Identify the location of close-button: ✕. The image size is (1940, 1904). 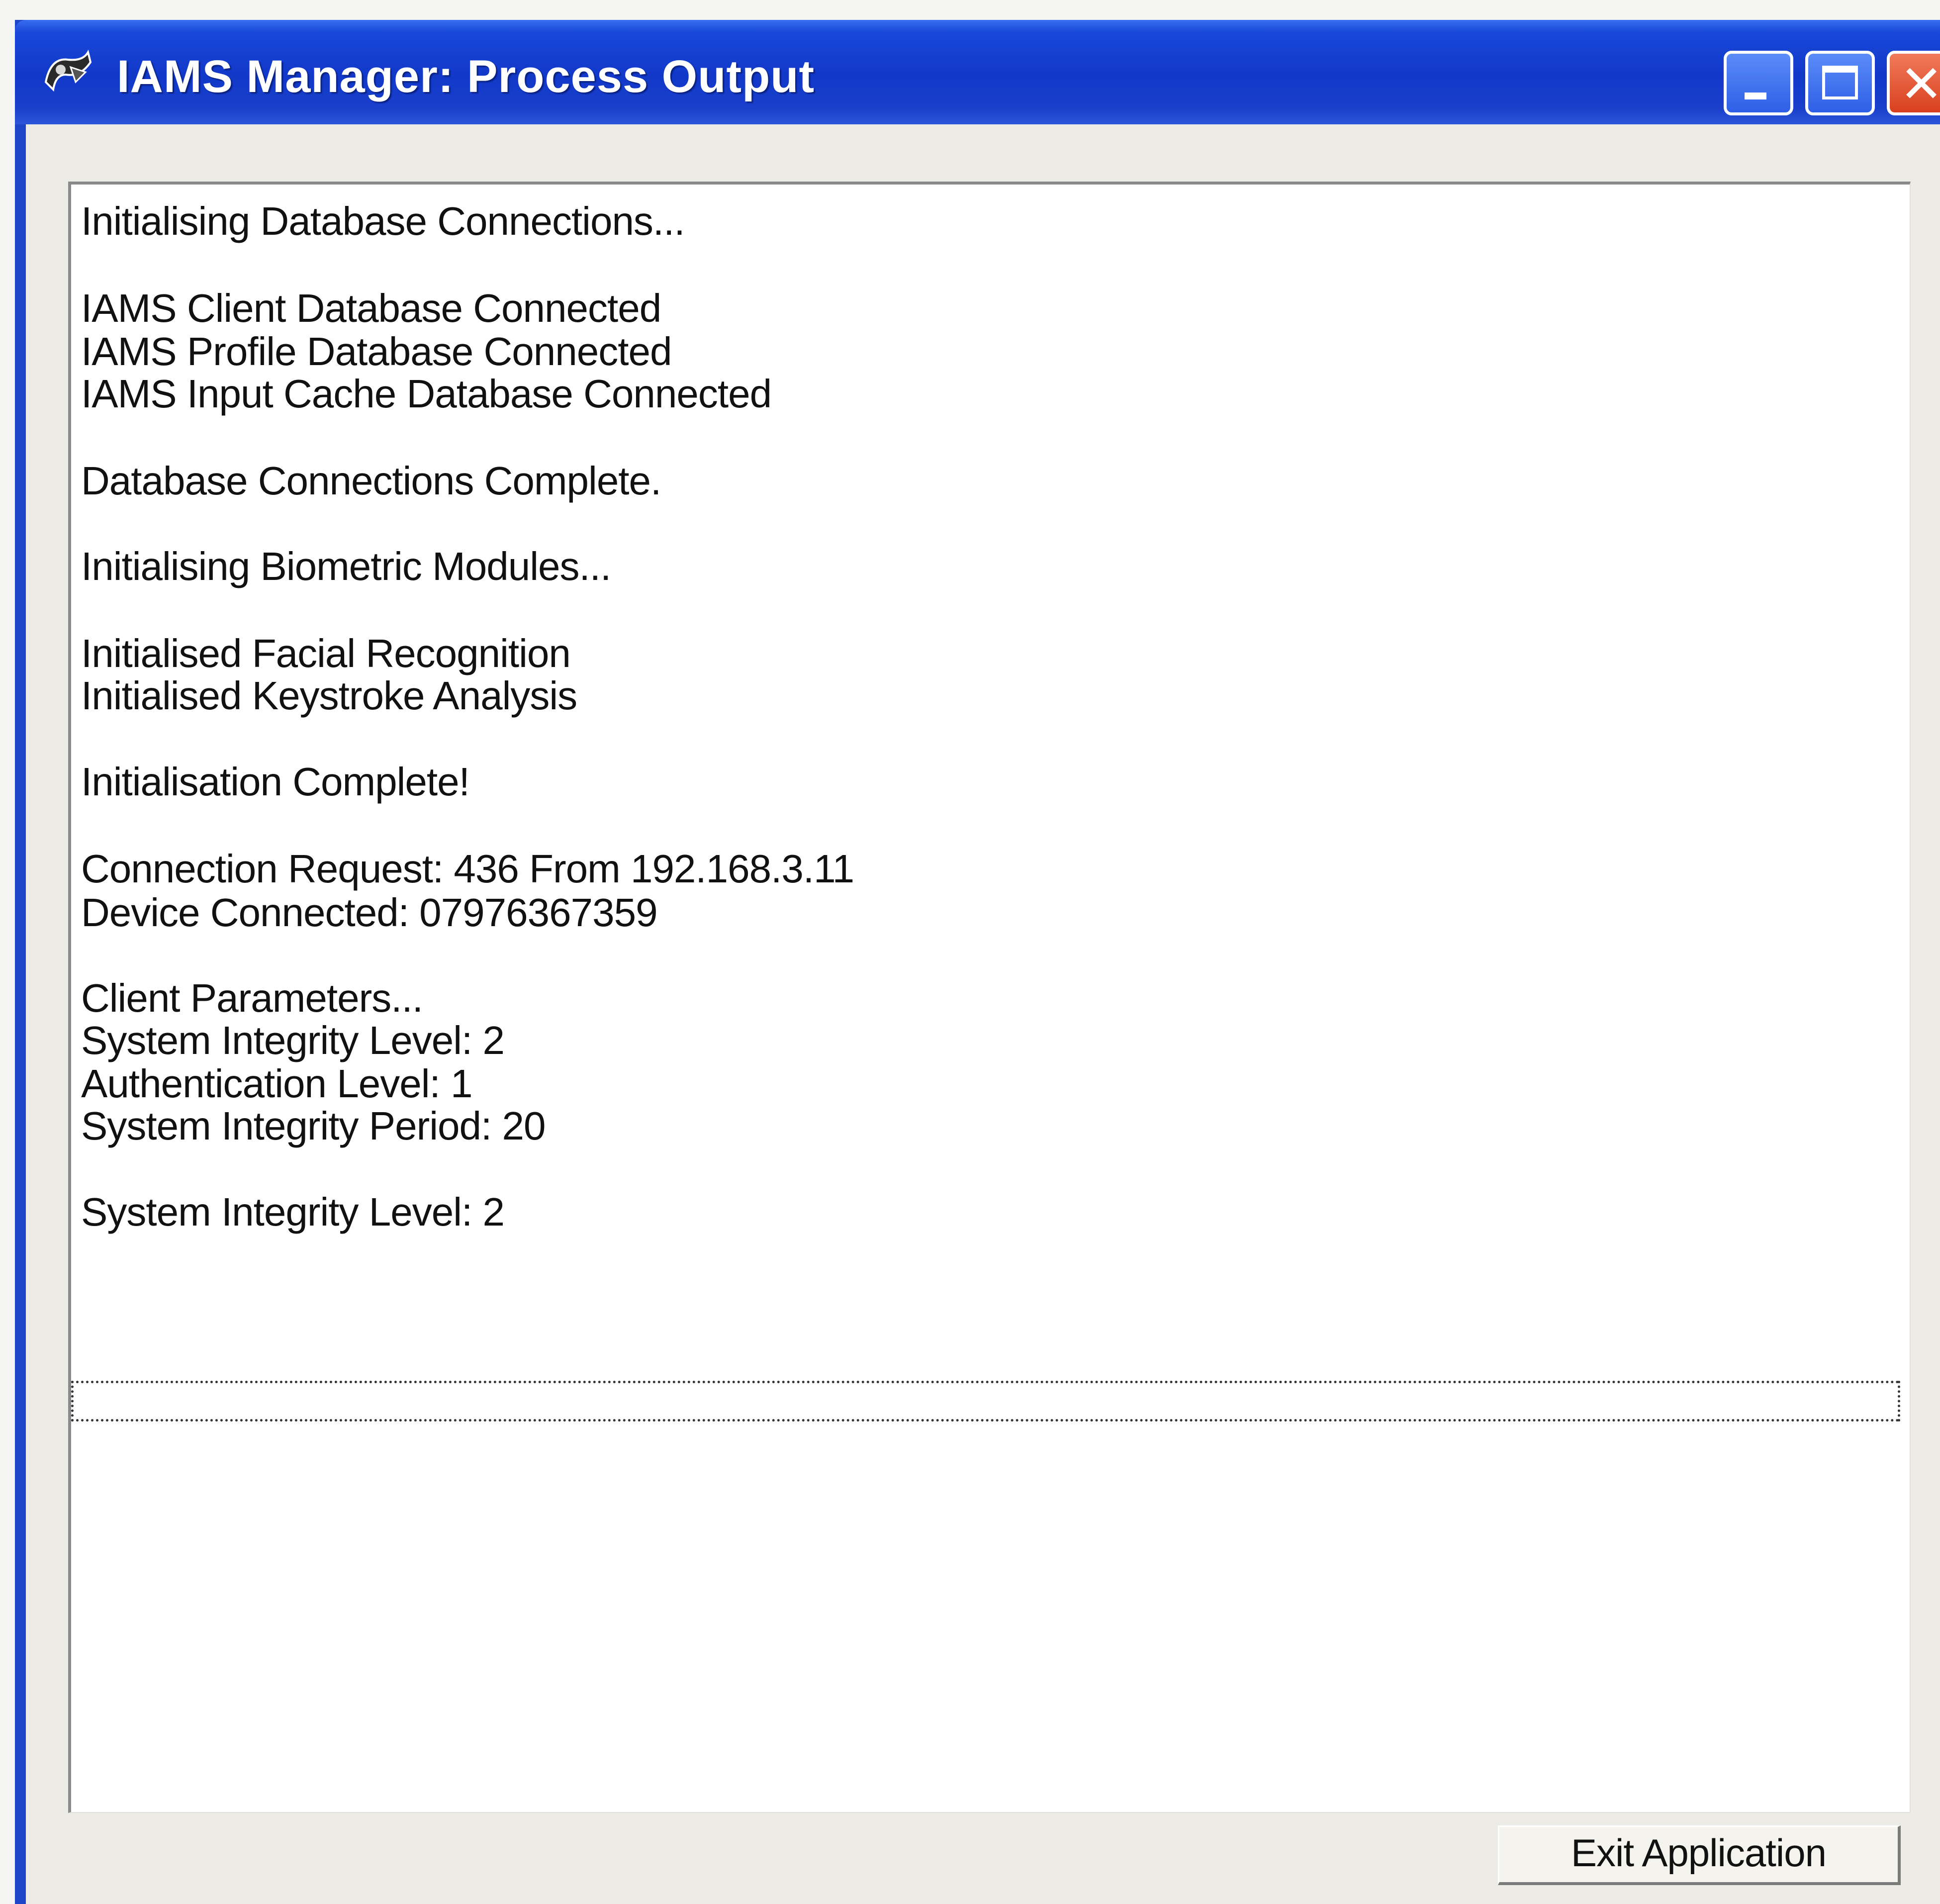
(1913, 83).